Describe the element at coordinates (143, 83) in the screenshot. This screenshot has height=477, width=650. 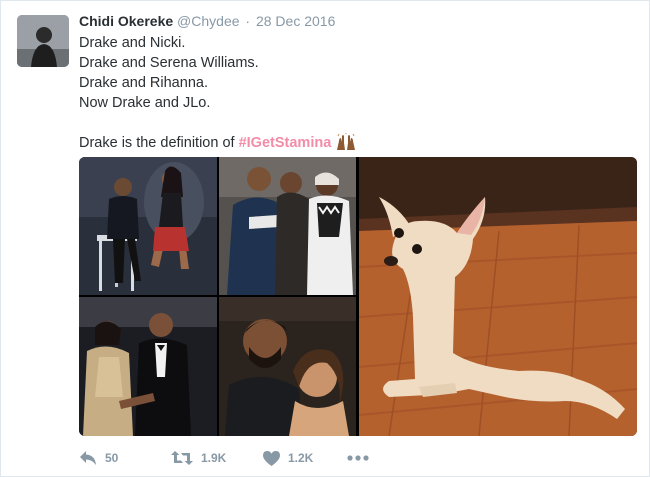
I see `tweet-text-line: Drake and Rihanna.` at that location.